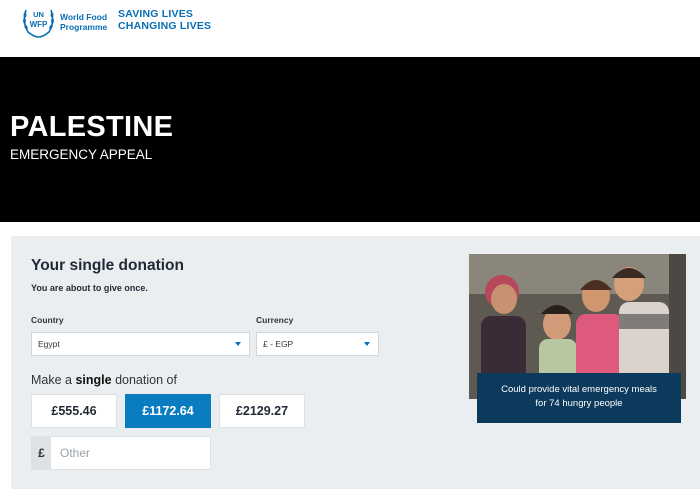 The image size is (700, 489). I want to click on currency-symbol: £, so click(41, 453).